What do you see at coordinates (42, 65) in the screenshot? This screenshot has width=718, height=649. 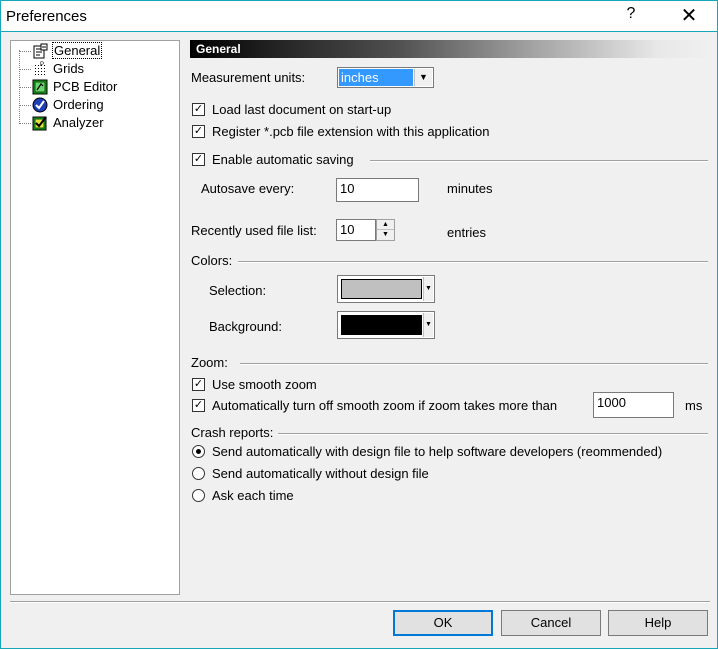 I see `svg-text: P` at bounding box center [42, 65].